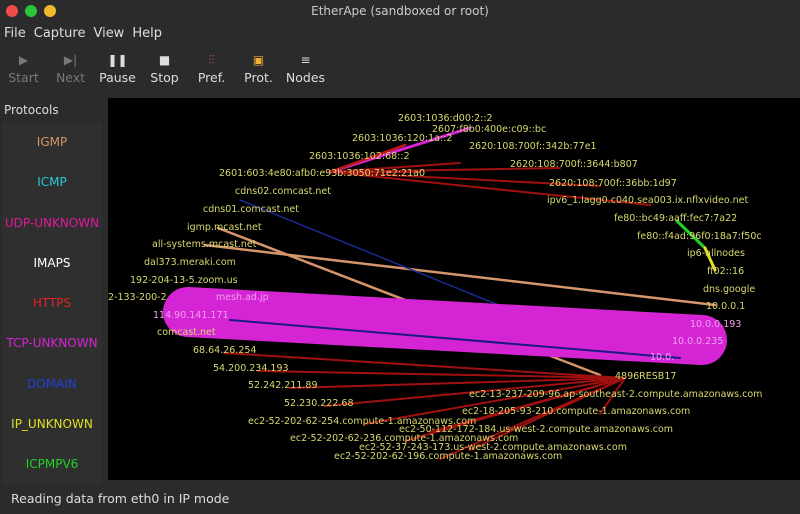  I want to click on menu-help: Help, so click(147, 34).